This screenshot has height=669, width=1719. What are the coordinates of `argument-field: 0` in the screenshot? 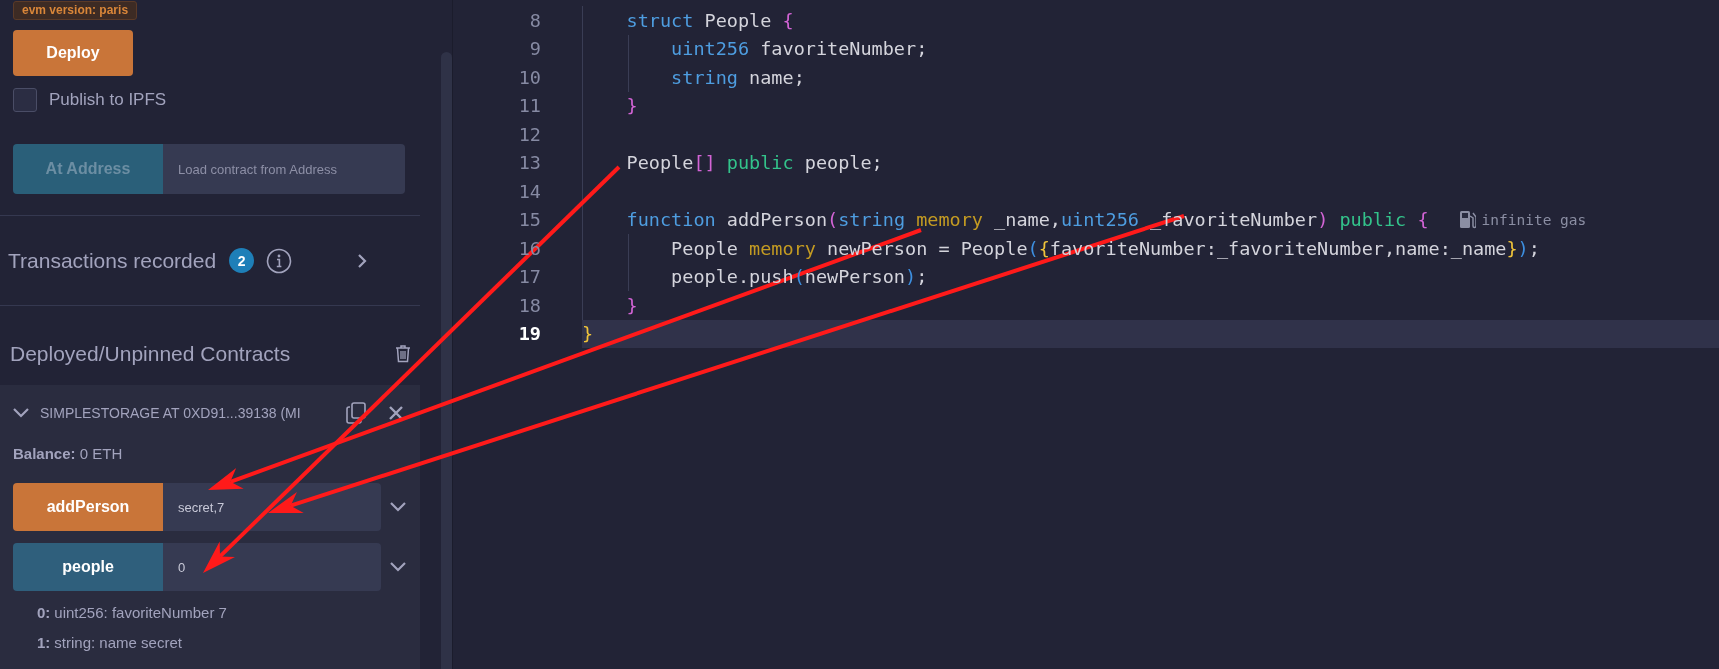 It's located at (272, 567).